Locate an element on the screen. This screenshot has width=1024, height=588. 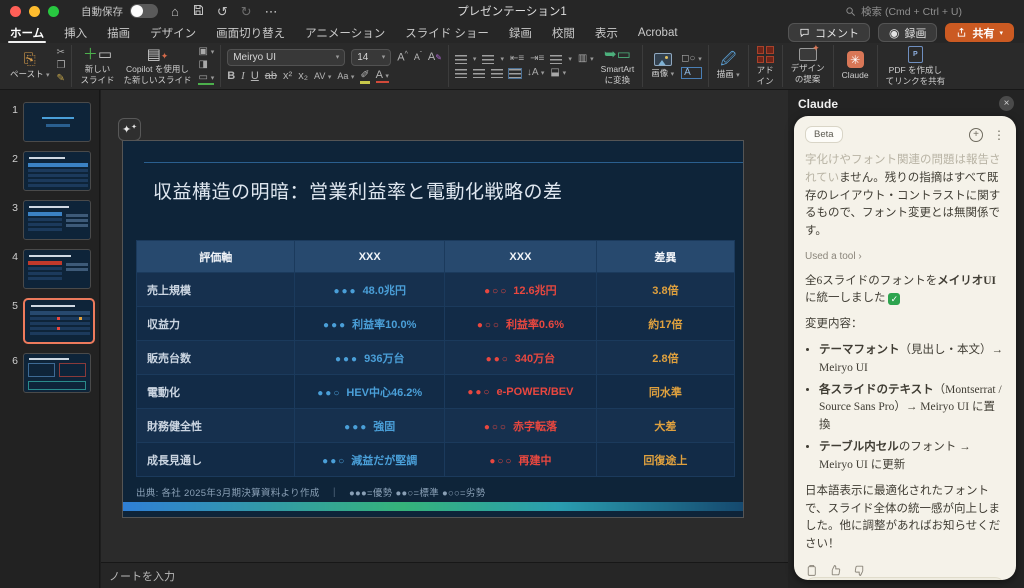
home-icon: ⌂ is located at coordinates (175, 11).